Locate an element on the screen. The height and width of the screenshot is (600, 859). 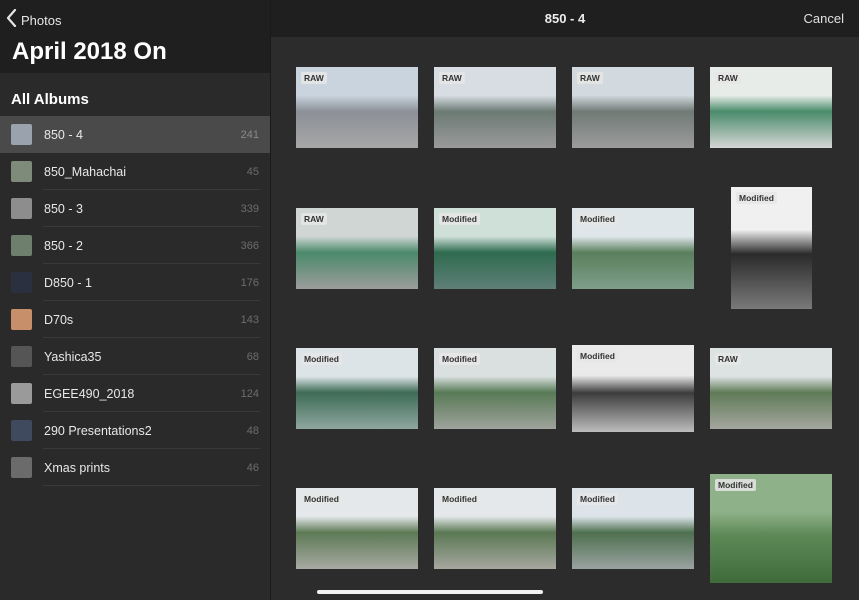
album-row: 290 Presentations2 48 is located at coordinates (135, 430).